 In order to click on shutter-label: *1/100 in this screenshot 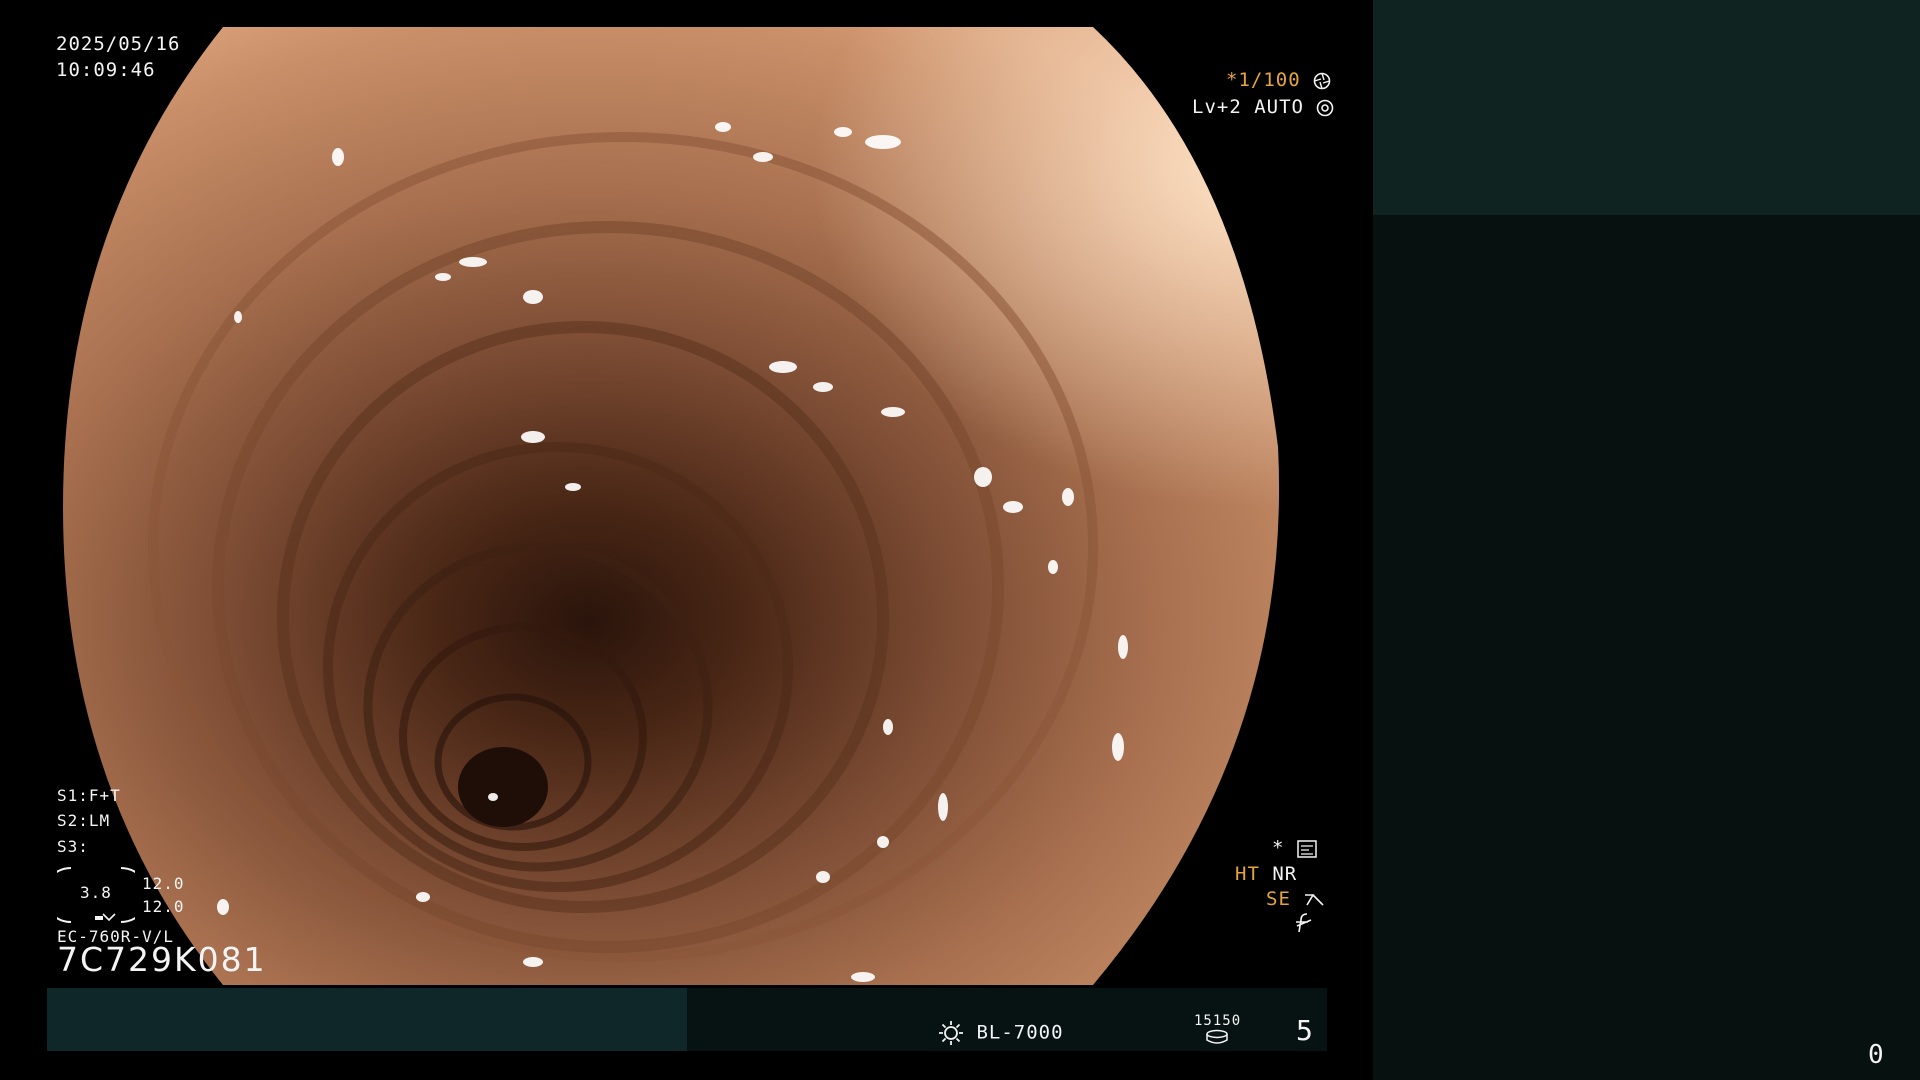, I will do `click(1278, 80)`.